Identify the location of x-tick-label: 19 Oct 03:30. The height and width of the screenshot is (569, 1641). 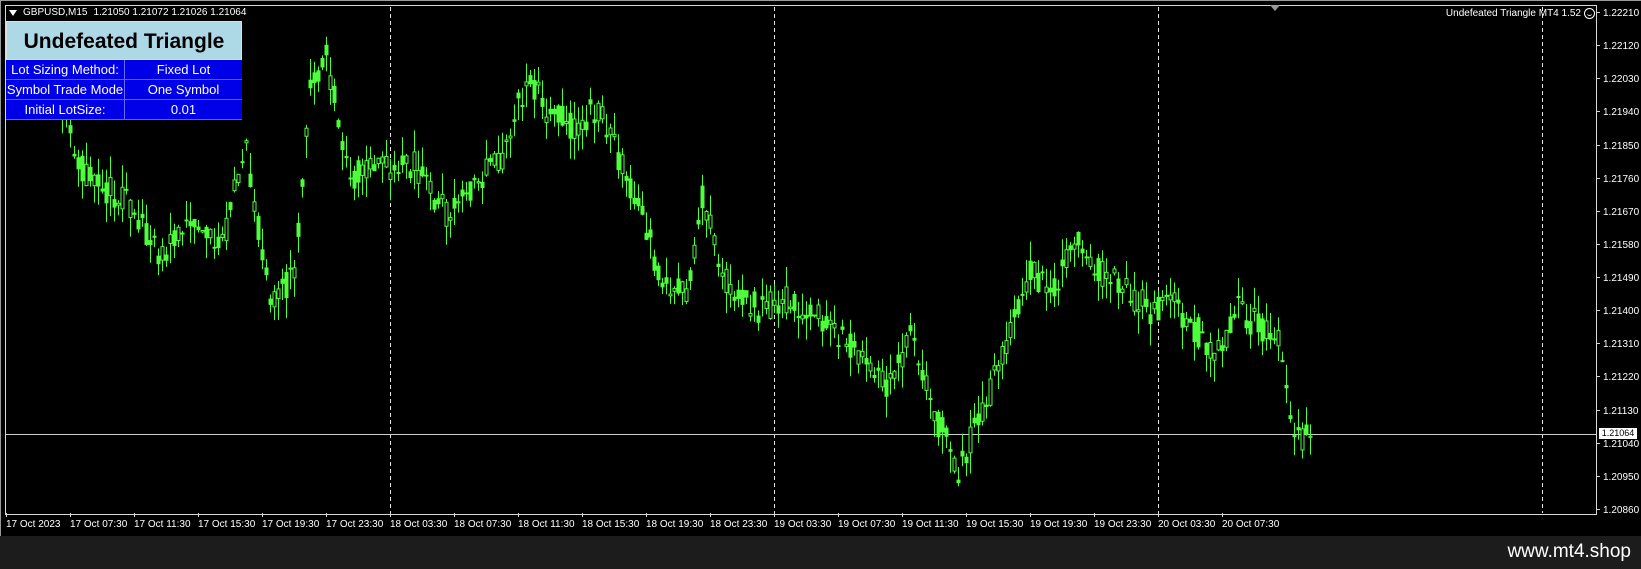
(803, 524).